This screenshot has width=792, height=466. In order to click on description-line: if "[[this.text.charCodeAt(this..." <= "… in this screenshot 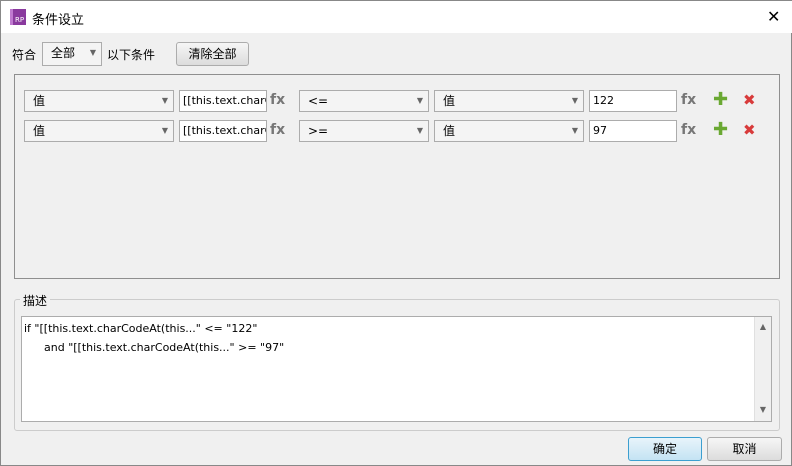, I will do `click(141, 328)`.